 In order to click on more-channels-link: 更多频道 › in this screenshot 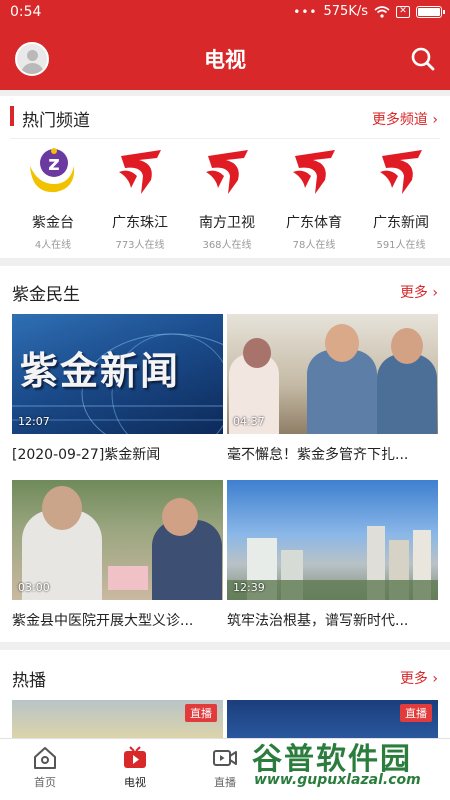, I will do `click(405, 119)`.